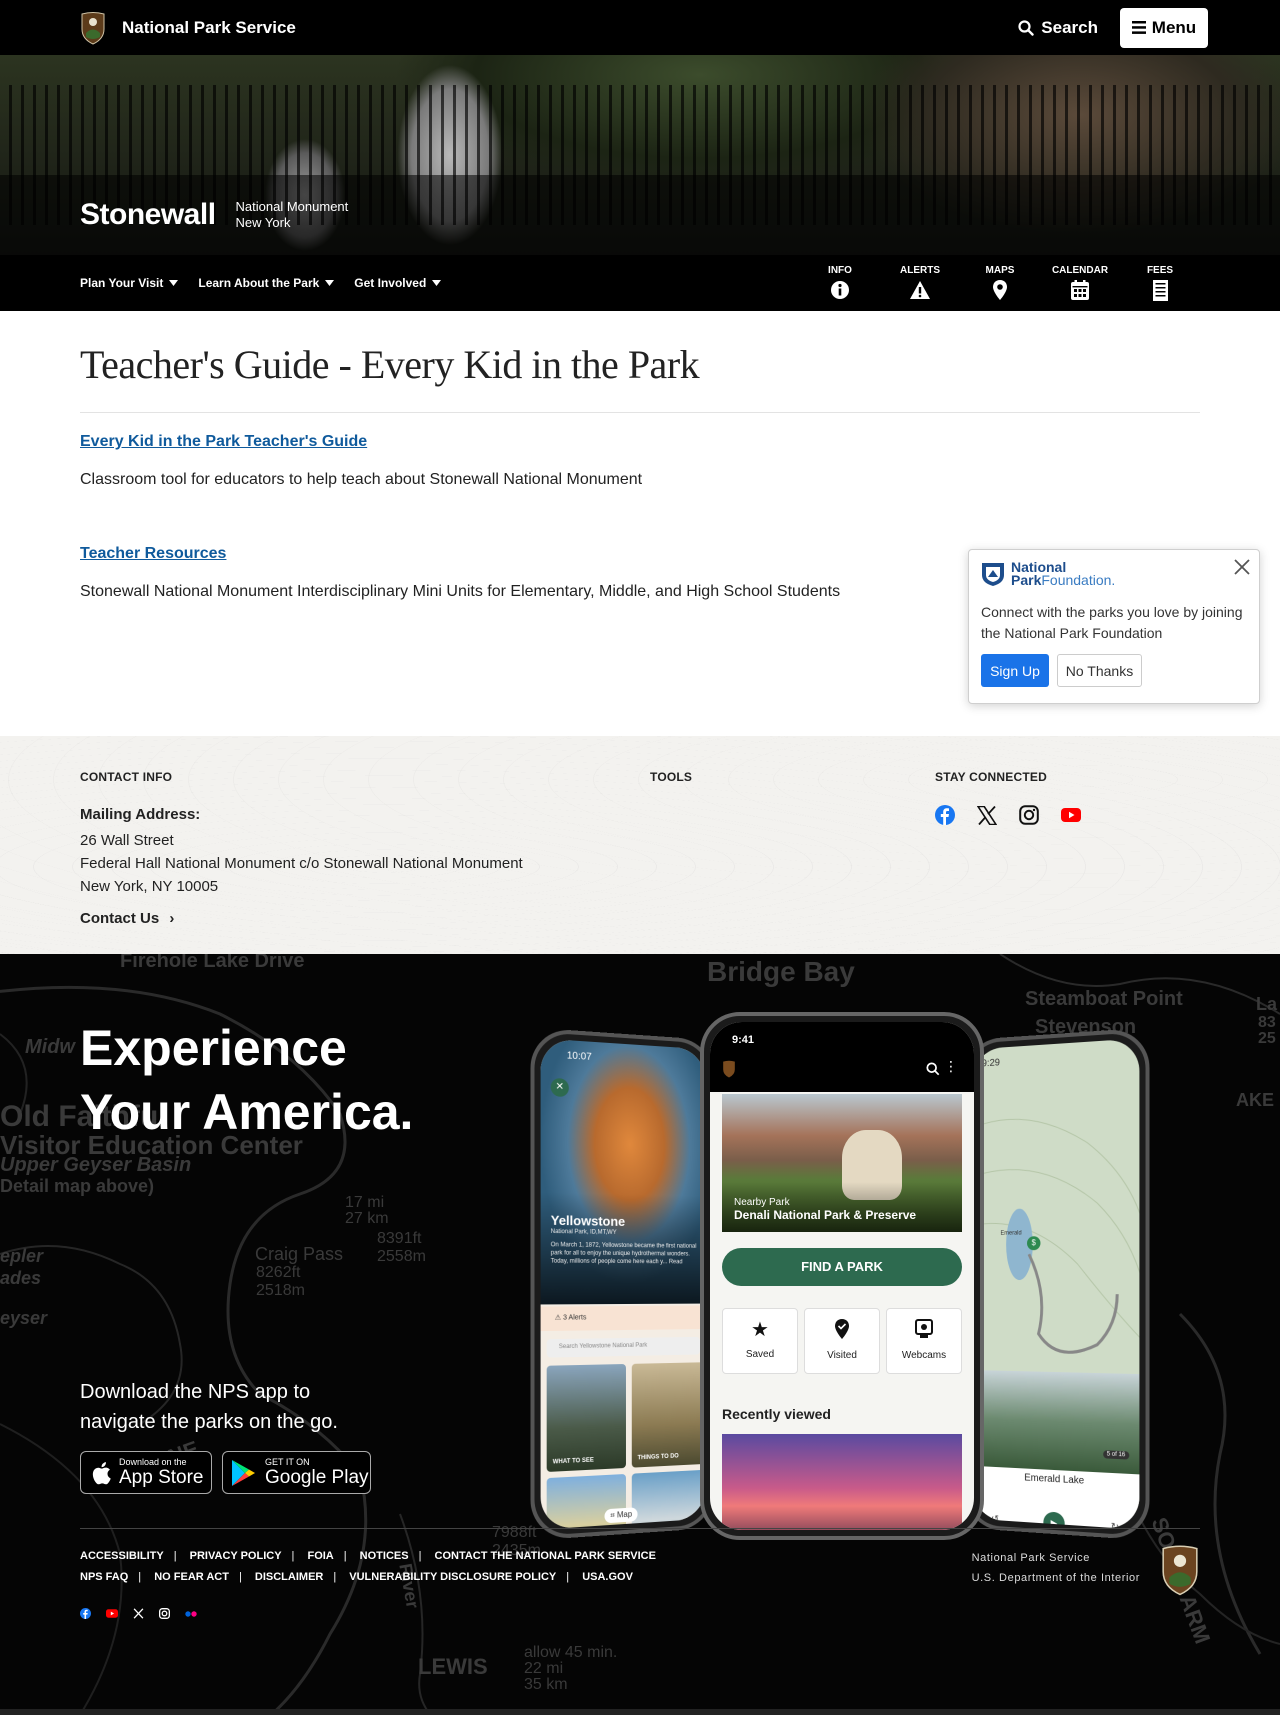 The image size is (1280, 1716). I want to click on contact-us-link: Contact Us ›, so click(365, 918).